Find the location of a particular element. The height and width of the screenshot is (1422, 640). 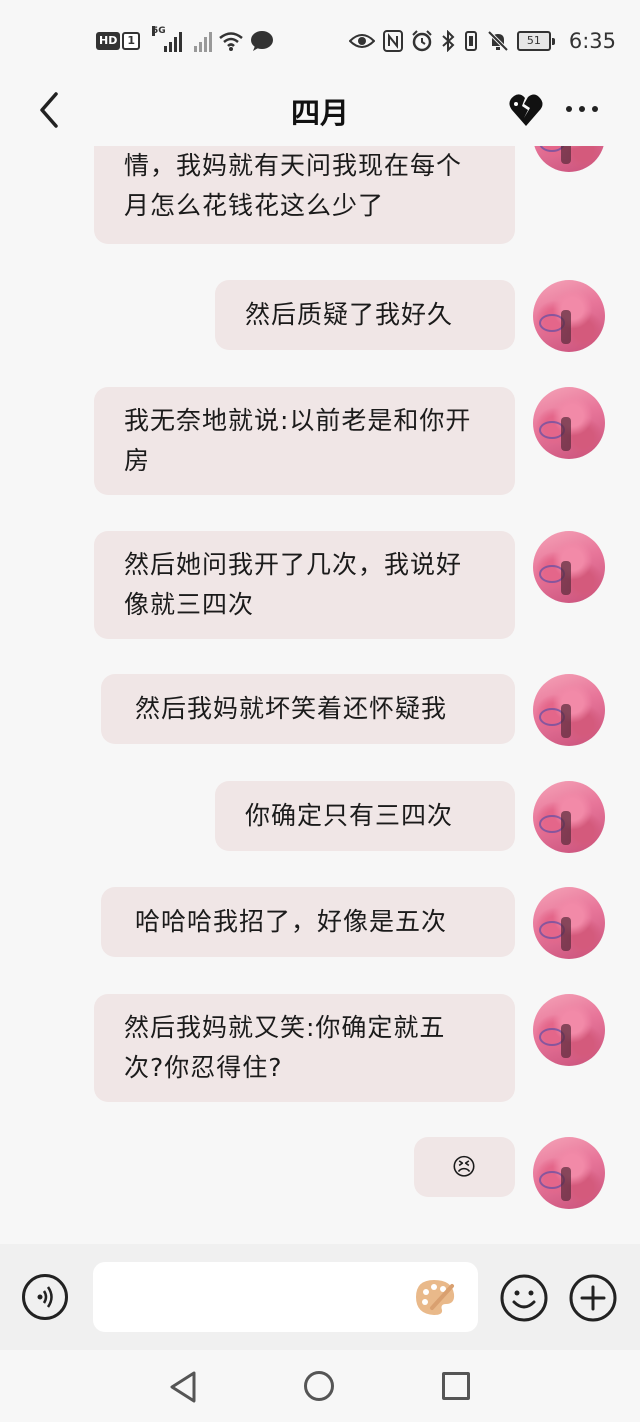

bluetooth-icon is located at coordinates (448, 41).